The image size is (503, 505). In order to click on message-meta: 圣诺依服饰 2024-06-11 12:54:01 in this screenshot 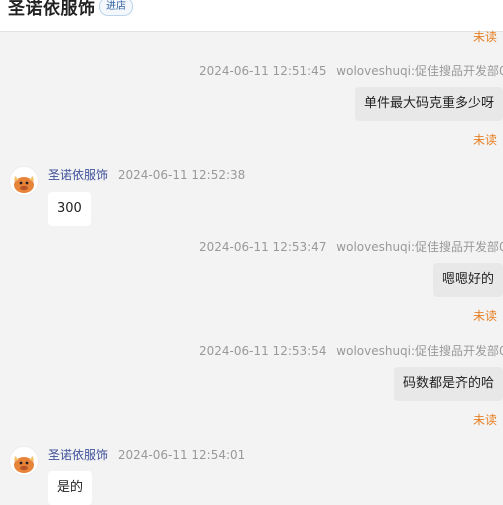, I will do `click(146, 454)`.